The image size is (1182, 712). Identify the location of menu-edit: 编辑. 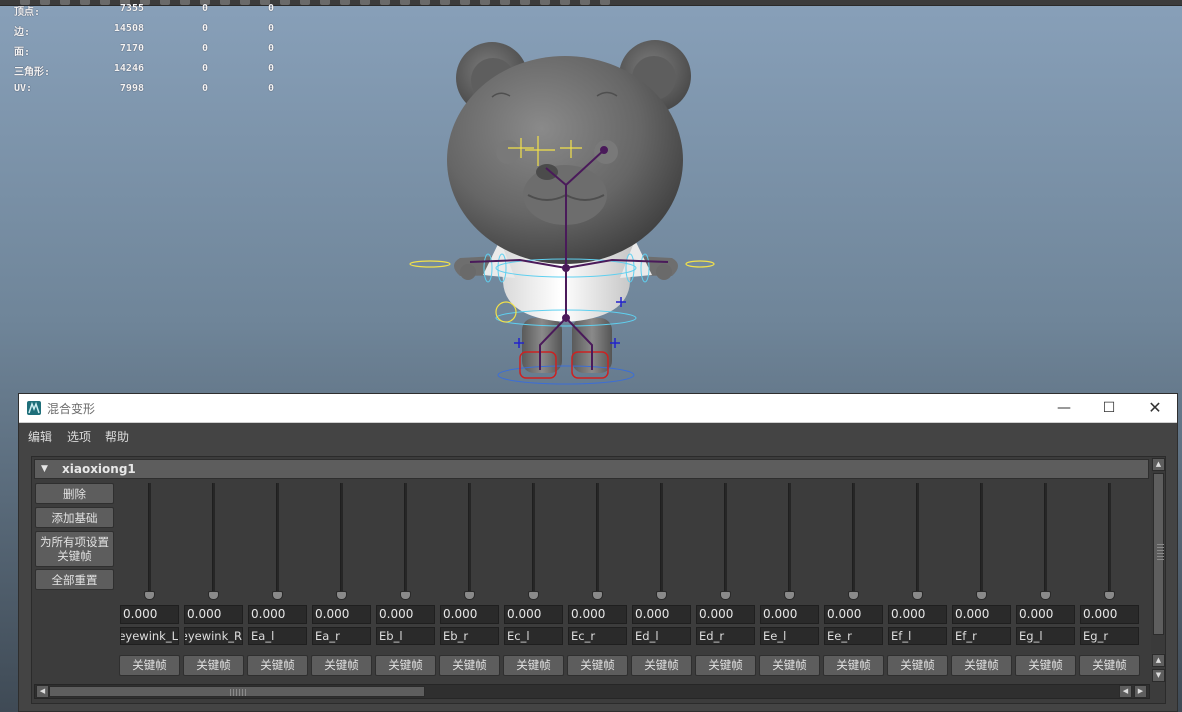
(40, 436).